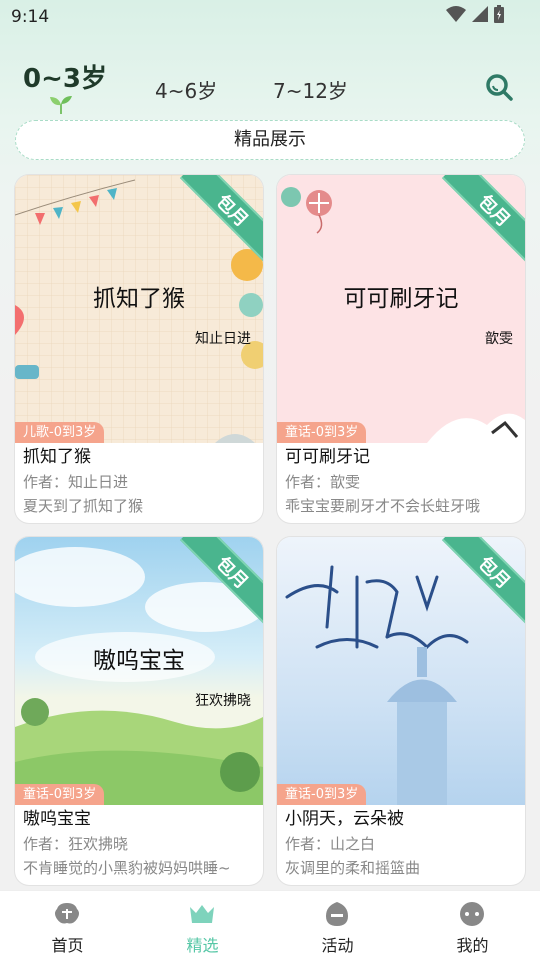 The image size is (540, 960). Describe the element at coordinates (499, 14) in the screenshot. I see `battery-icon` at that location.